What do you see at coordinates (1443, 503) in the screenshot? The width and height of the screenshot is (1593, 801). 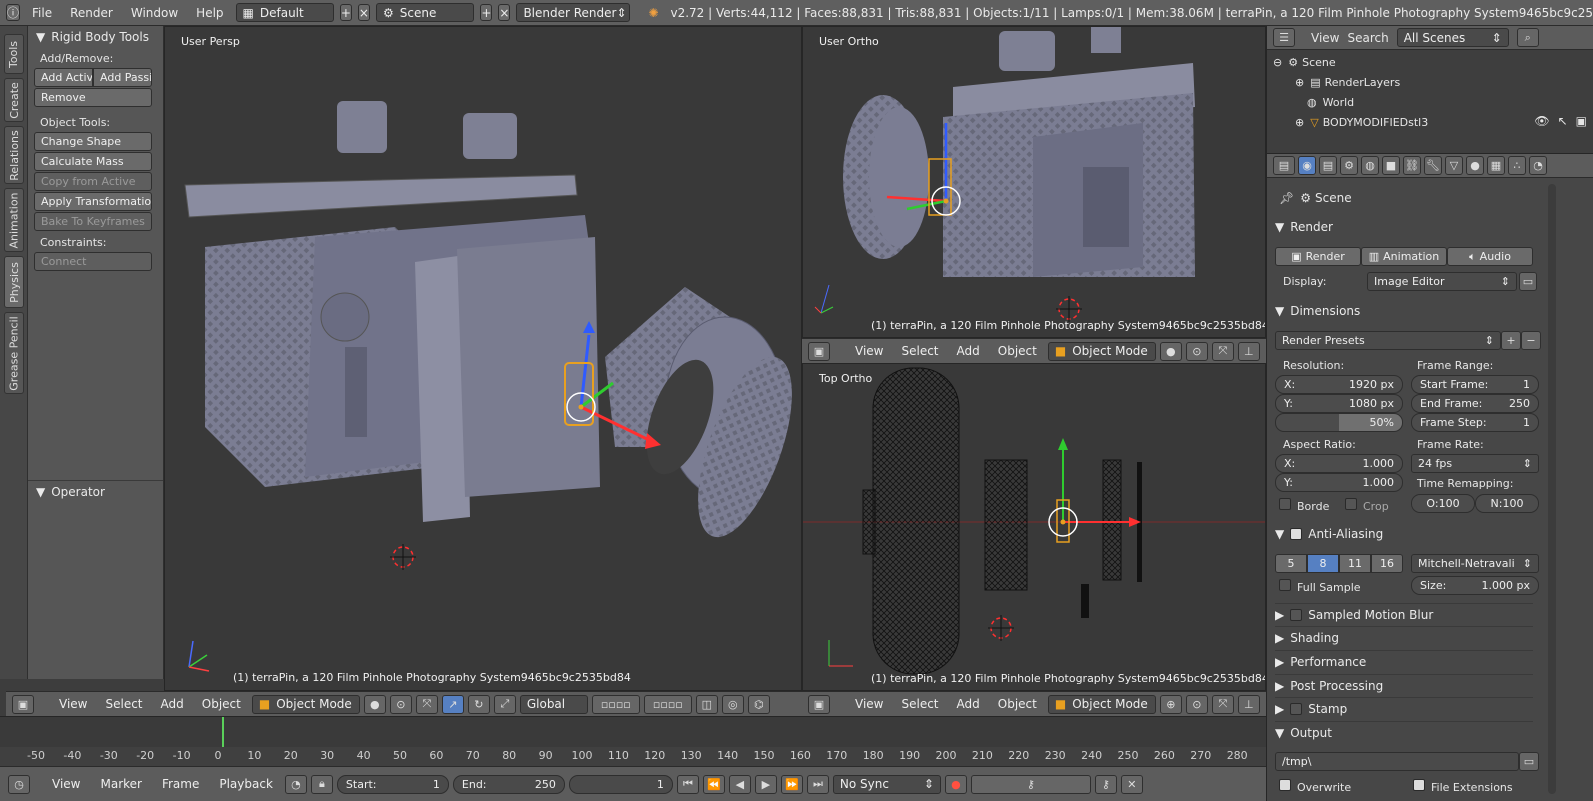 I see `remap-old-field: O:100` at bounding box center [1443, 503].